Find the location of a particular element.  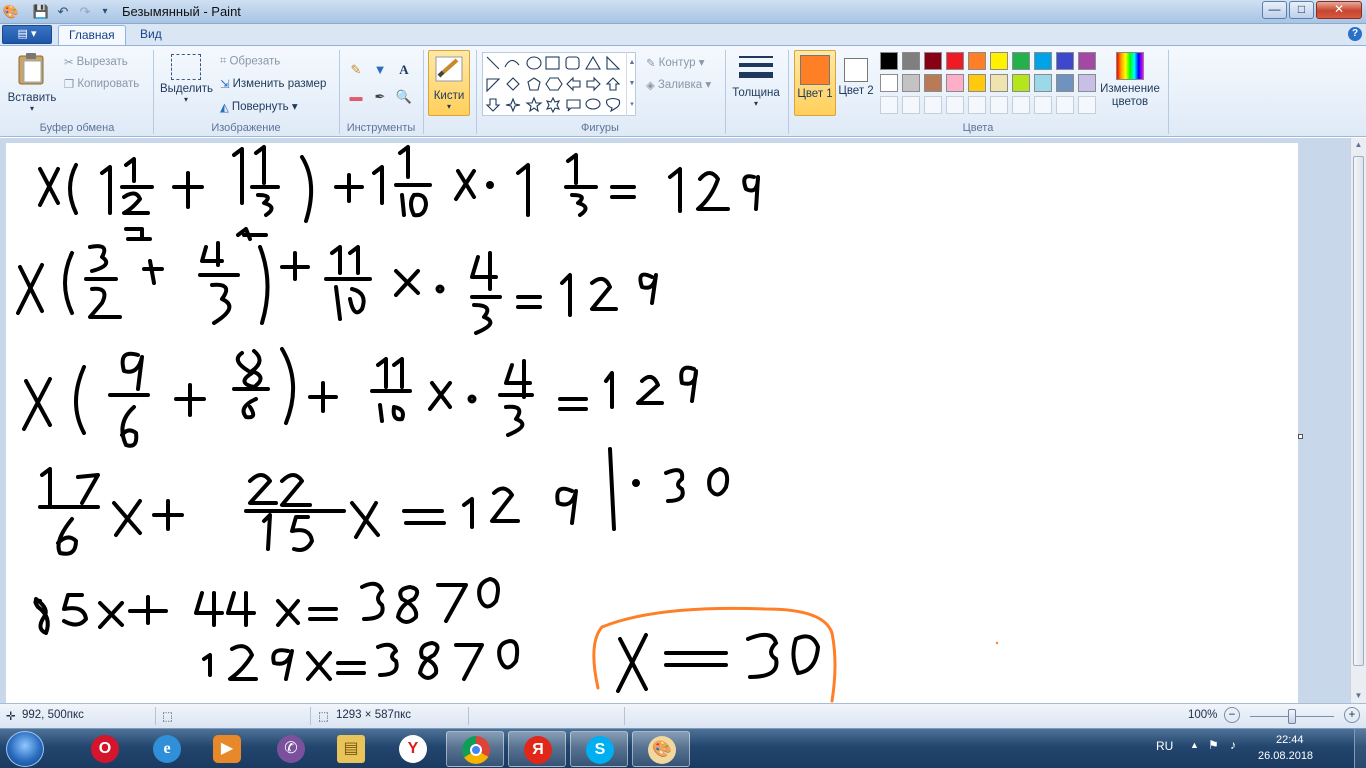

maximize-button: □ is located at coordinates (1301, 10).